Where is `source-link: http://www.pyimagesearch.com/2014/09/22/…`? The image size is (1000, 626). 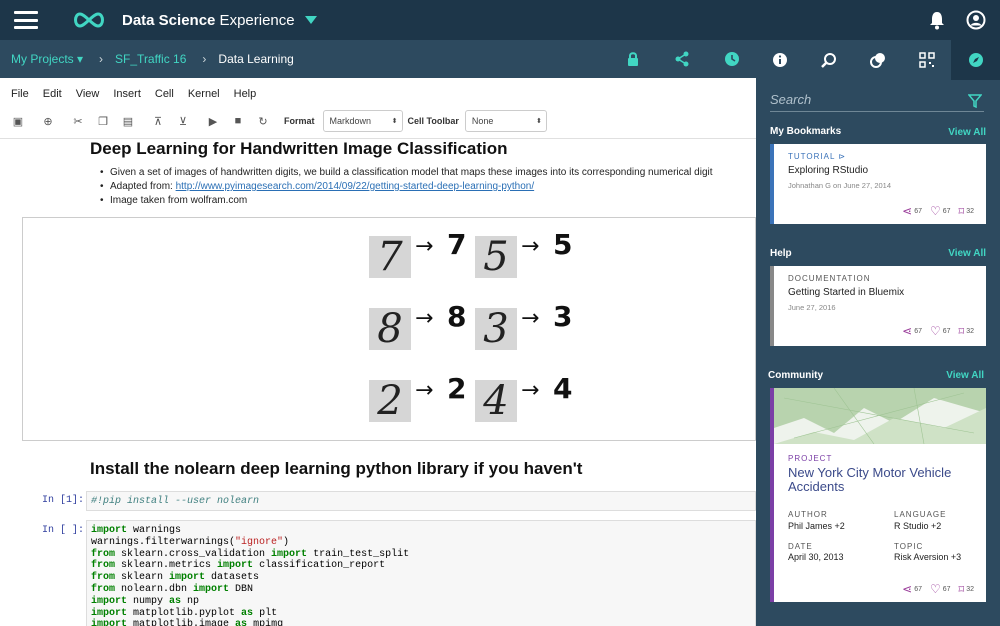 source-link: http://www.pyimagesearch.com/2014/09/22/… is located at coordinates (355, 186).